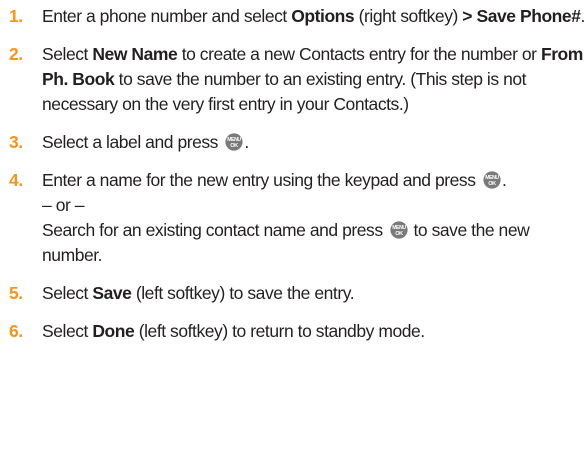  What do you see at coordinates (16, 180) in the screenshot?
I see `step-number: 4.` at bounding box center [16, 180].